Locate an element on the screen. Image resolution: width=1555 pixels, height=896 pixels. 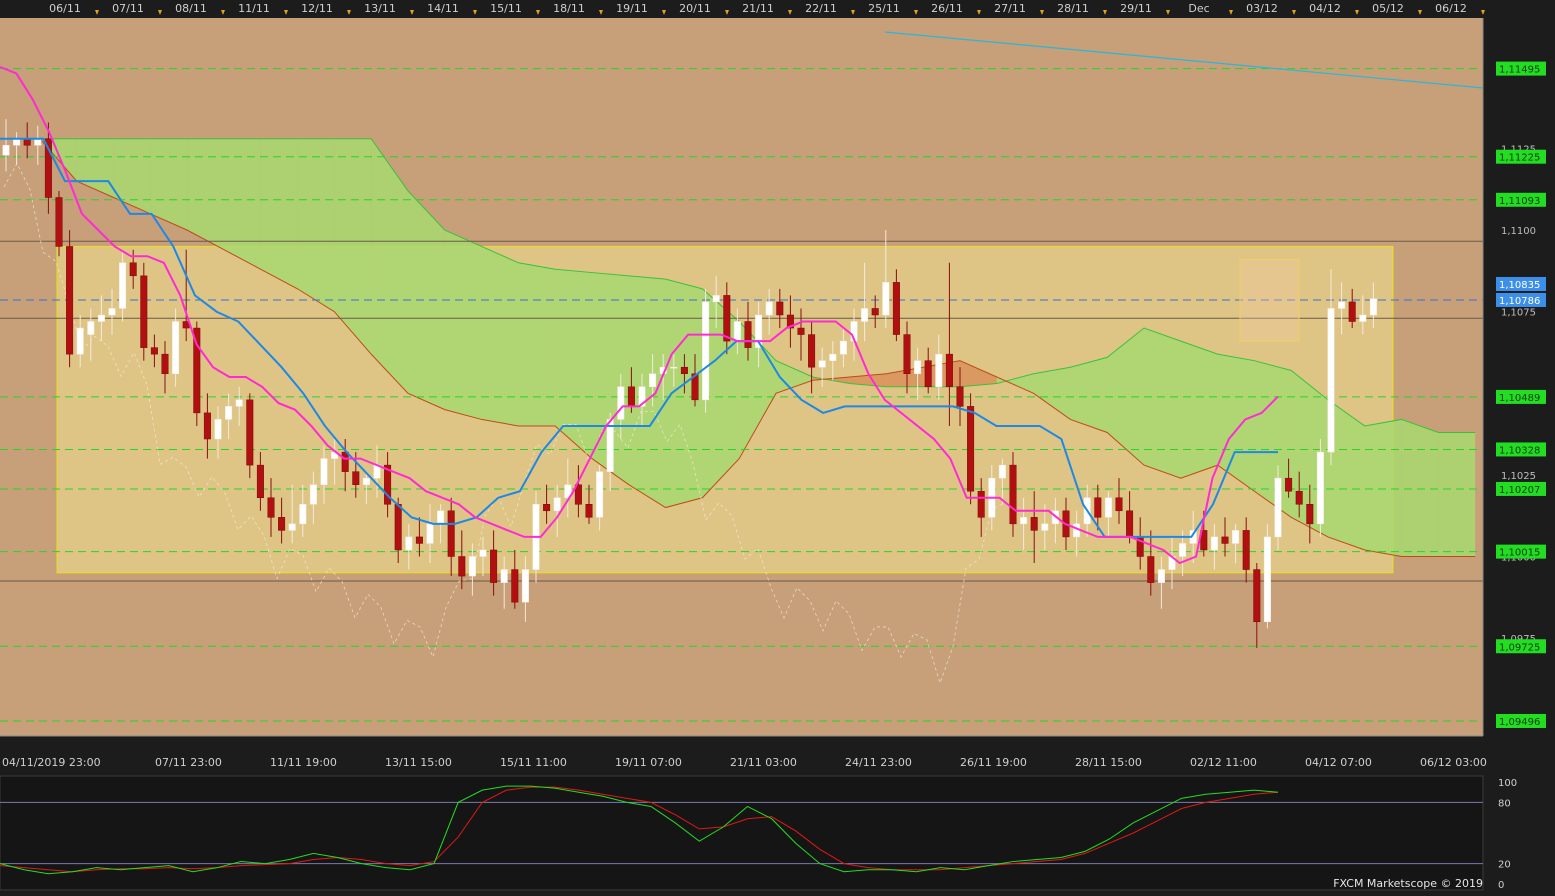
price-tag-label: 1,11225 is located at coordinates (1519, 158).